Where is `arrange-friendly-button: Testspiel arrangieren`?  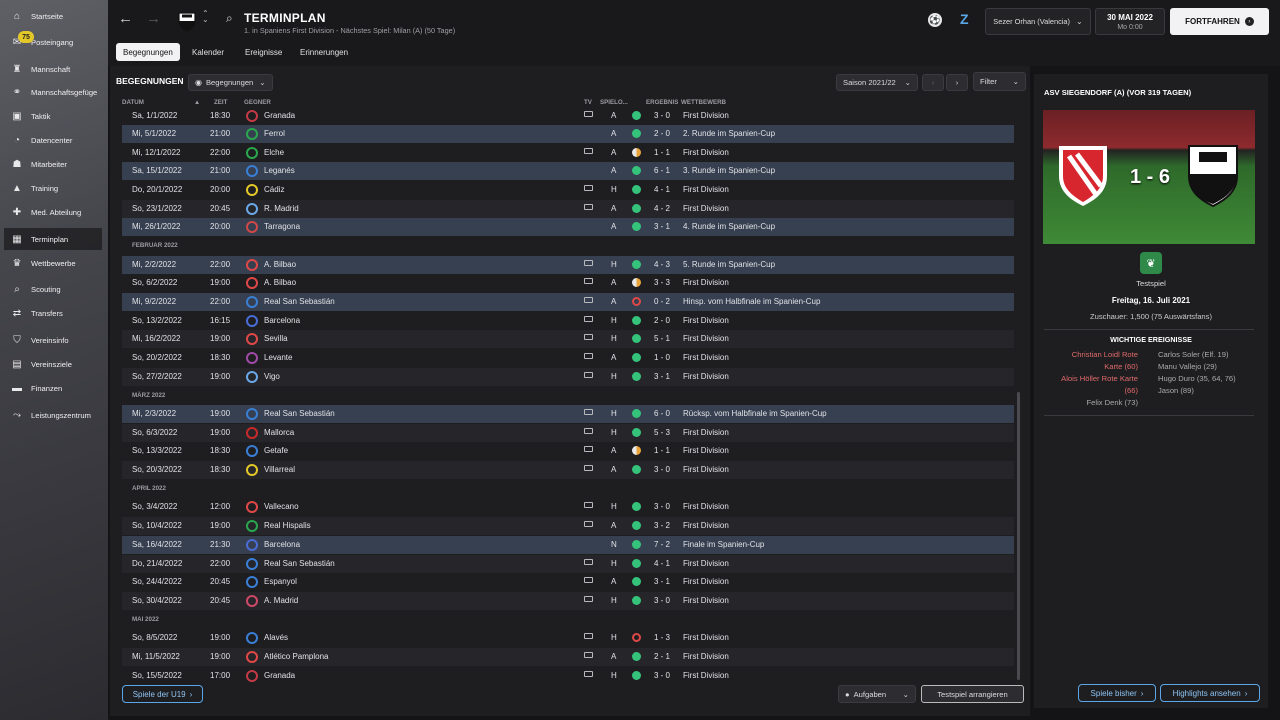
arrange-friendly-button: Testspiel arrangieren is located at coordinates (972, 694).